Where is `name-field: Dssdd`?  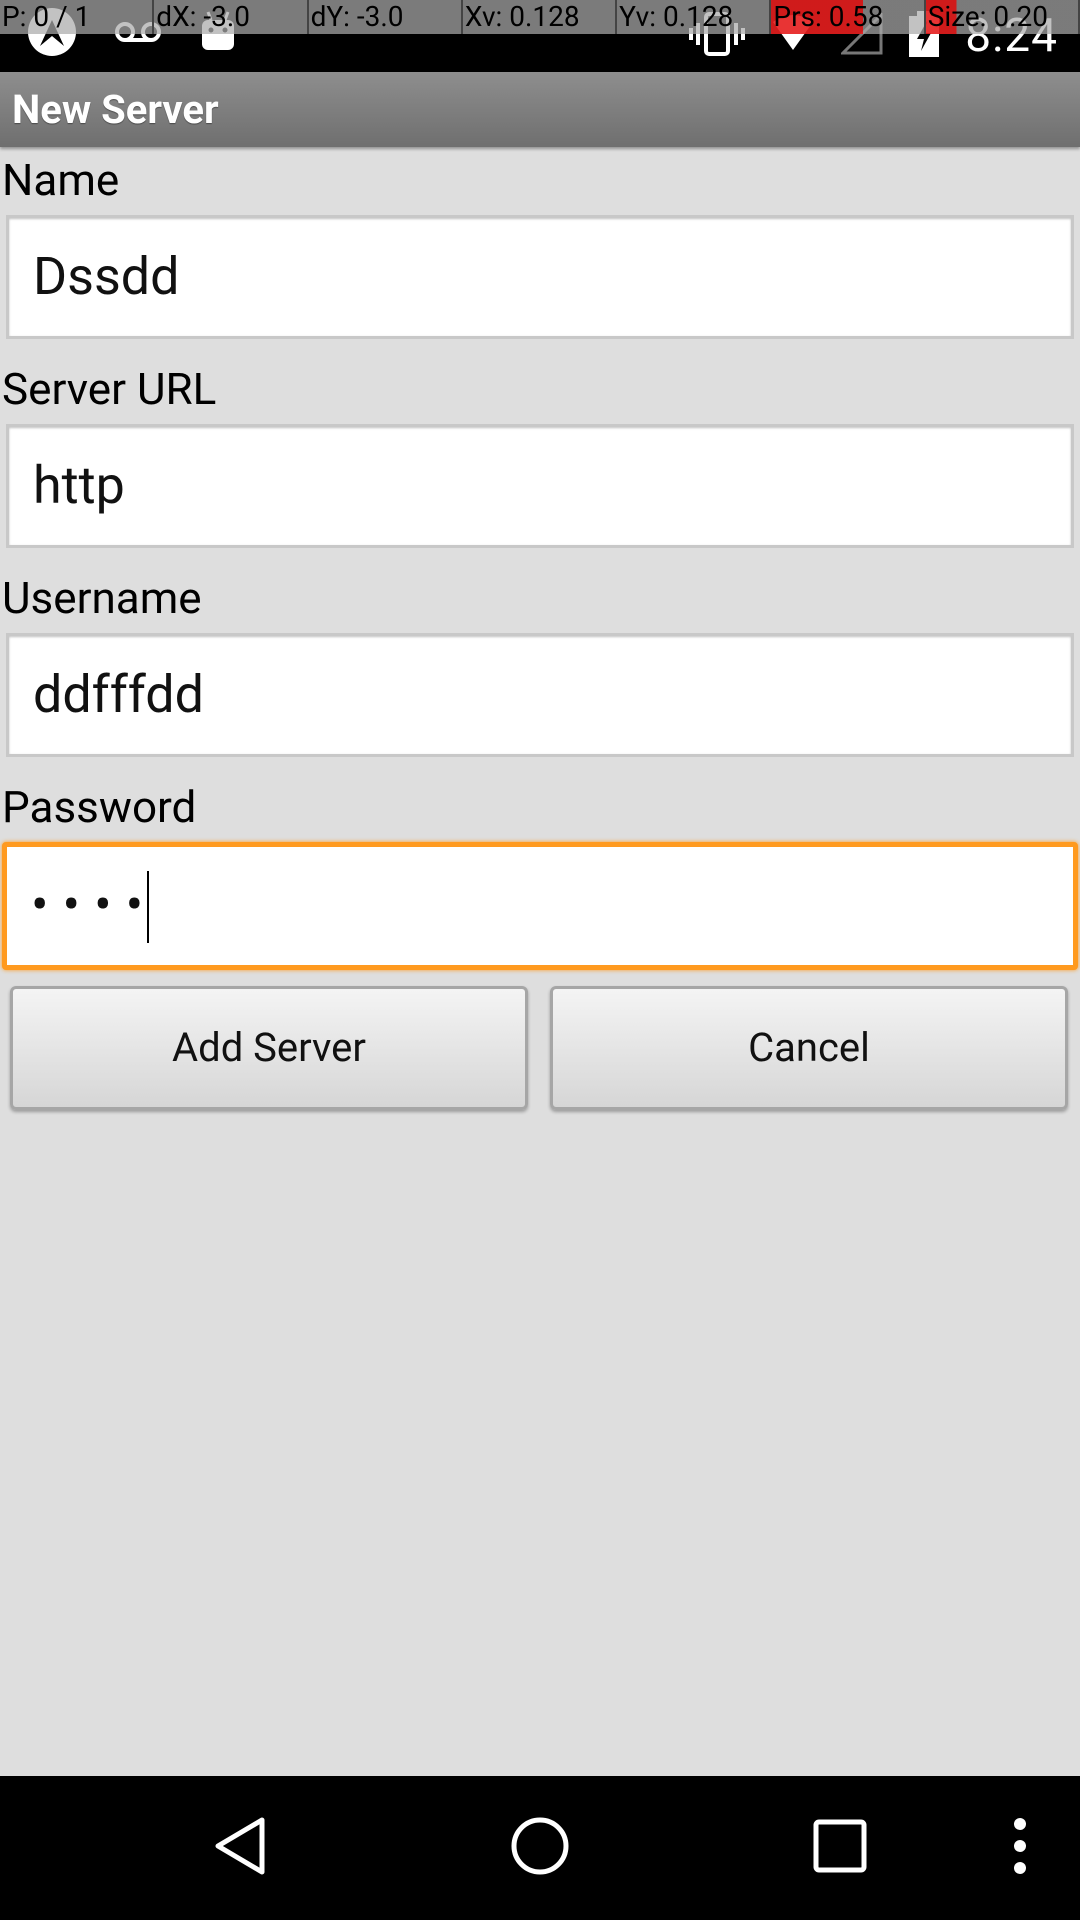
name-field: Dssdd is located at coordinates (540, 277).